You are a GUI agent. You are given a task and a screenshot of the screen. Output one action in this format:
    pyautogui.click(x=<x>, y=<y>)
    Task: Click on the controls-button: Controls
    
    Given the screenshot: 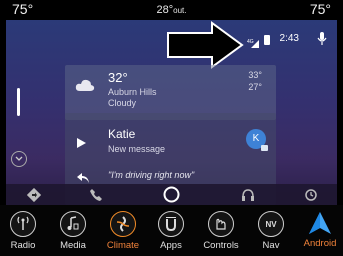 What is the action you would take?
    pyautogui.click(x=221, y=231)
    